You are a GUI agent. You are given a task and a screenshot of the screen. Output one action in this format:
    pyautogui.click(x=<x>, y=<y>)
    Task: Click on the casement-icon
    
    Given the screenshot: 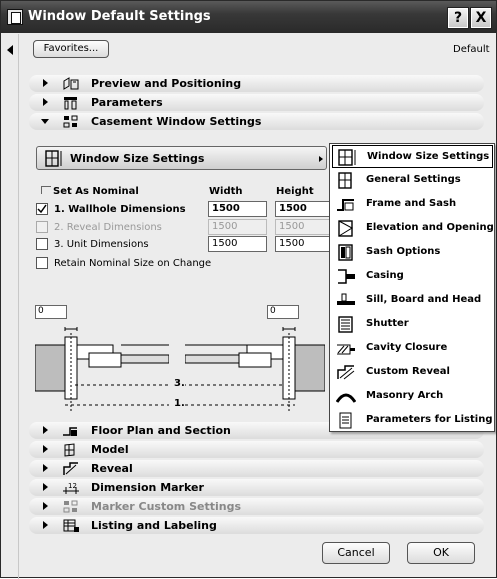 What is the action you would take?
    pyautogui.click(x=70, y=121)
    